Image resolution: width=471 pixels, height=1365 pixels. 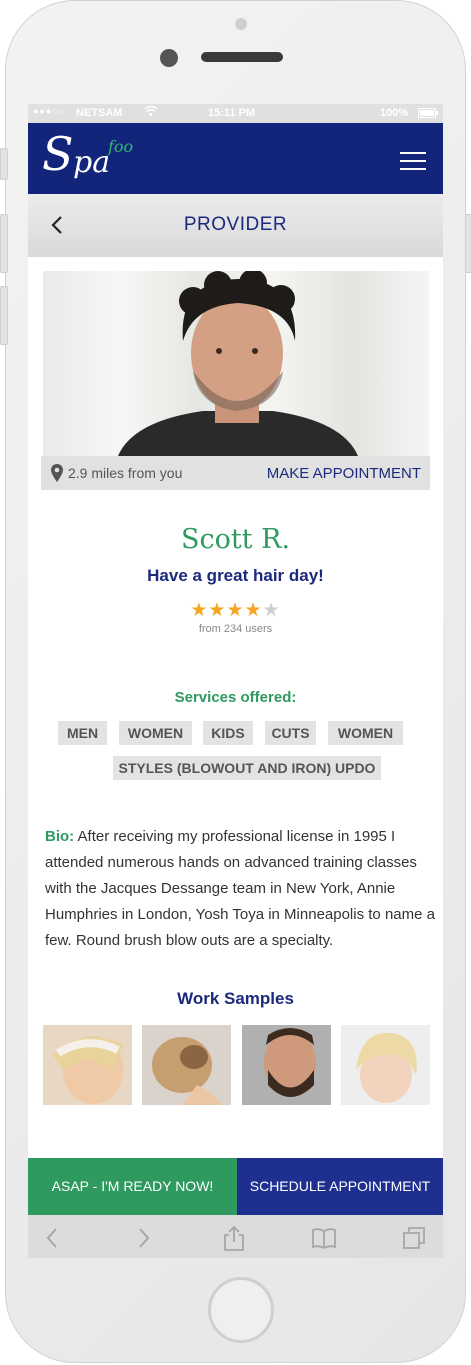 I want to click on location-pin-icon, so click(x=57, y=473).